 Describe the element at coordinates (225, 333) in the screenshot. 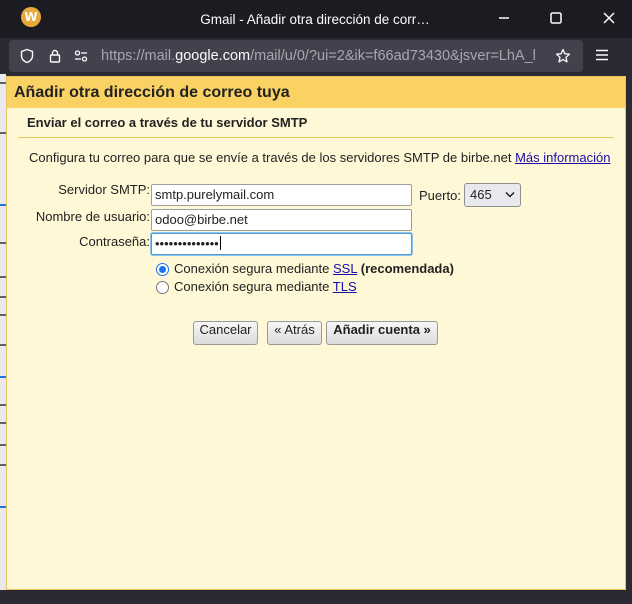

I see `cancel-button: Cancelar` at that location.